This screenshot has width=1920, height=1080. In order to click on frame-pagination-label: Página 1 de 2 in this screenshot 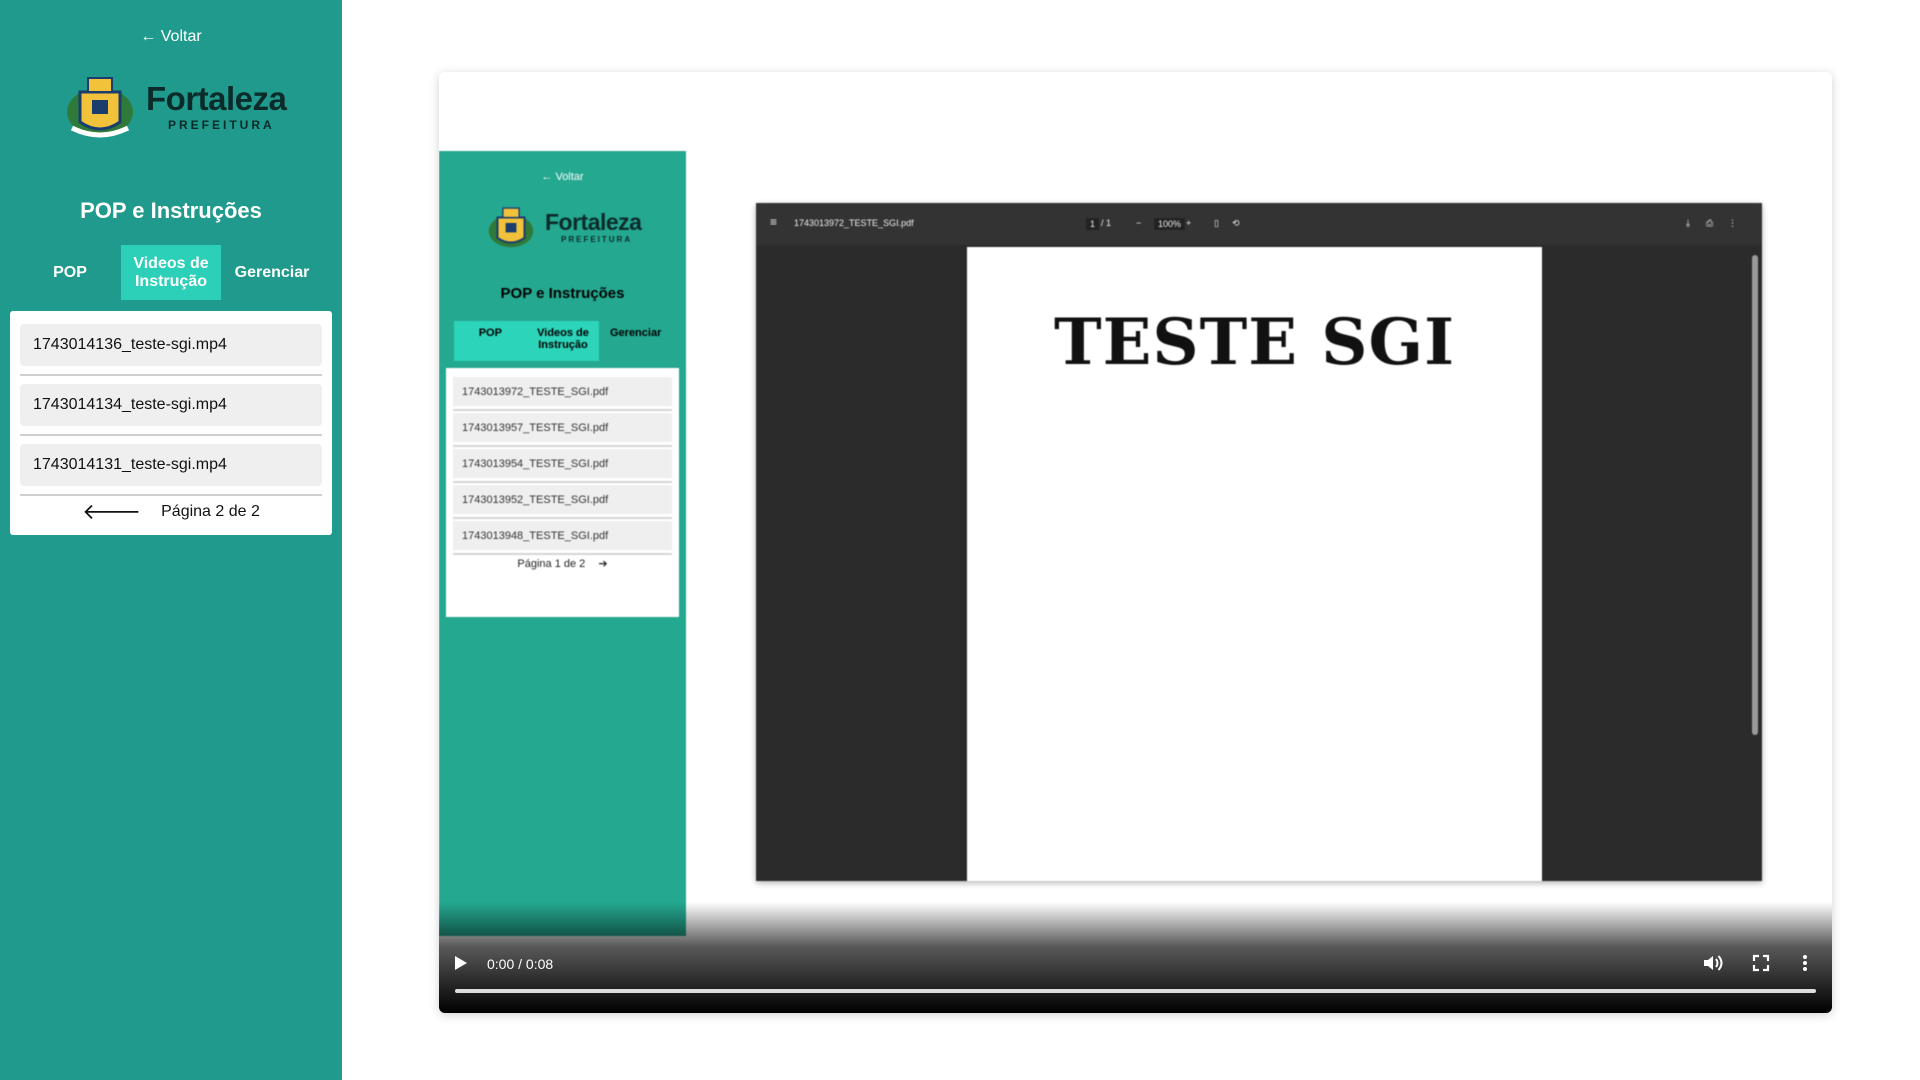, I will do `click(551, 564)`.